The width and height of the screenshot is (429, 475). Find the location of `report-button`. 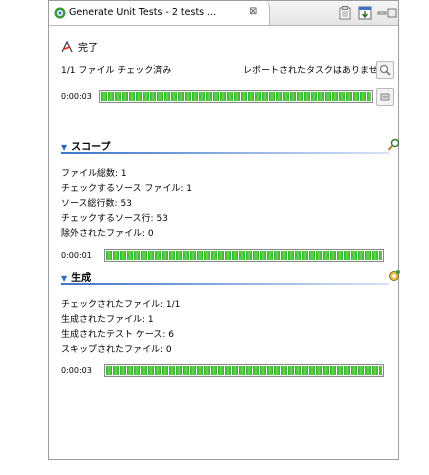

report-button is located at coordinates (385, 70).